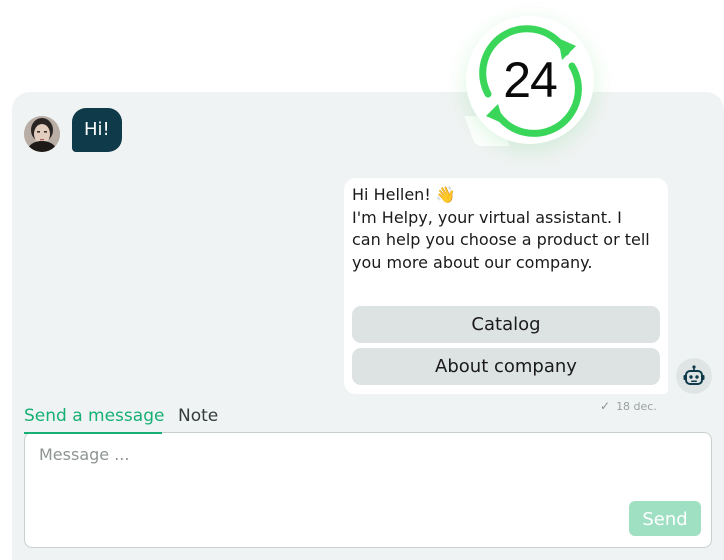 The width and height of the screenshot is (724, 560). I want to click on message-status: ✓ 18 dec., so click(628, 406).